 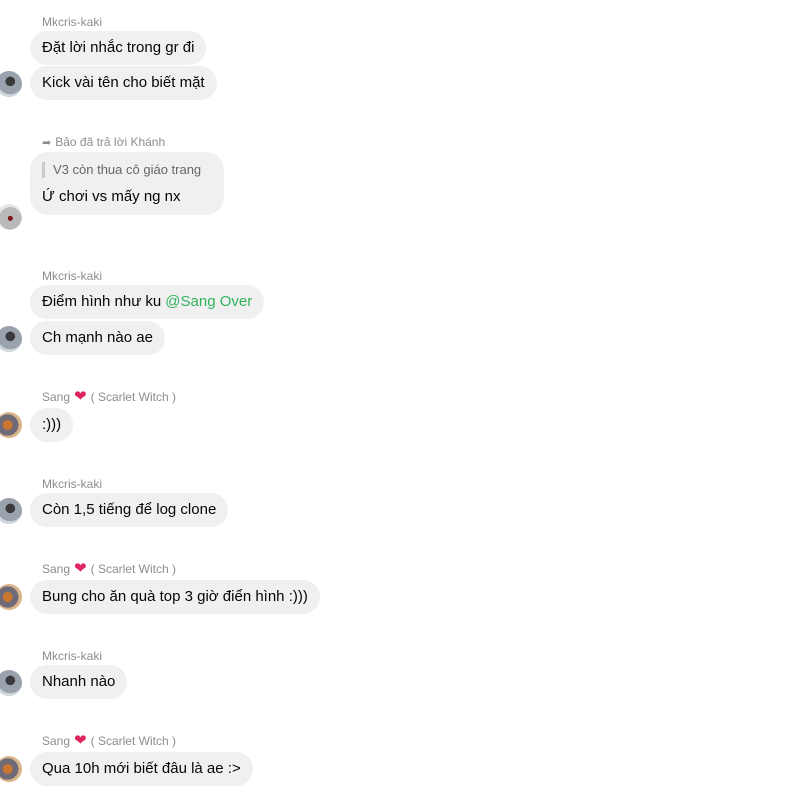 What do you see at coordinates (123, 83) in the screenshot?
I see `message-bubble: Kick vài tên cho biết mặt` at bounding box center [123, 83].